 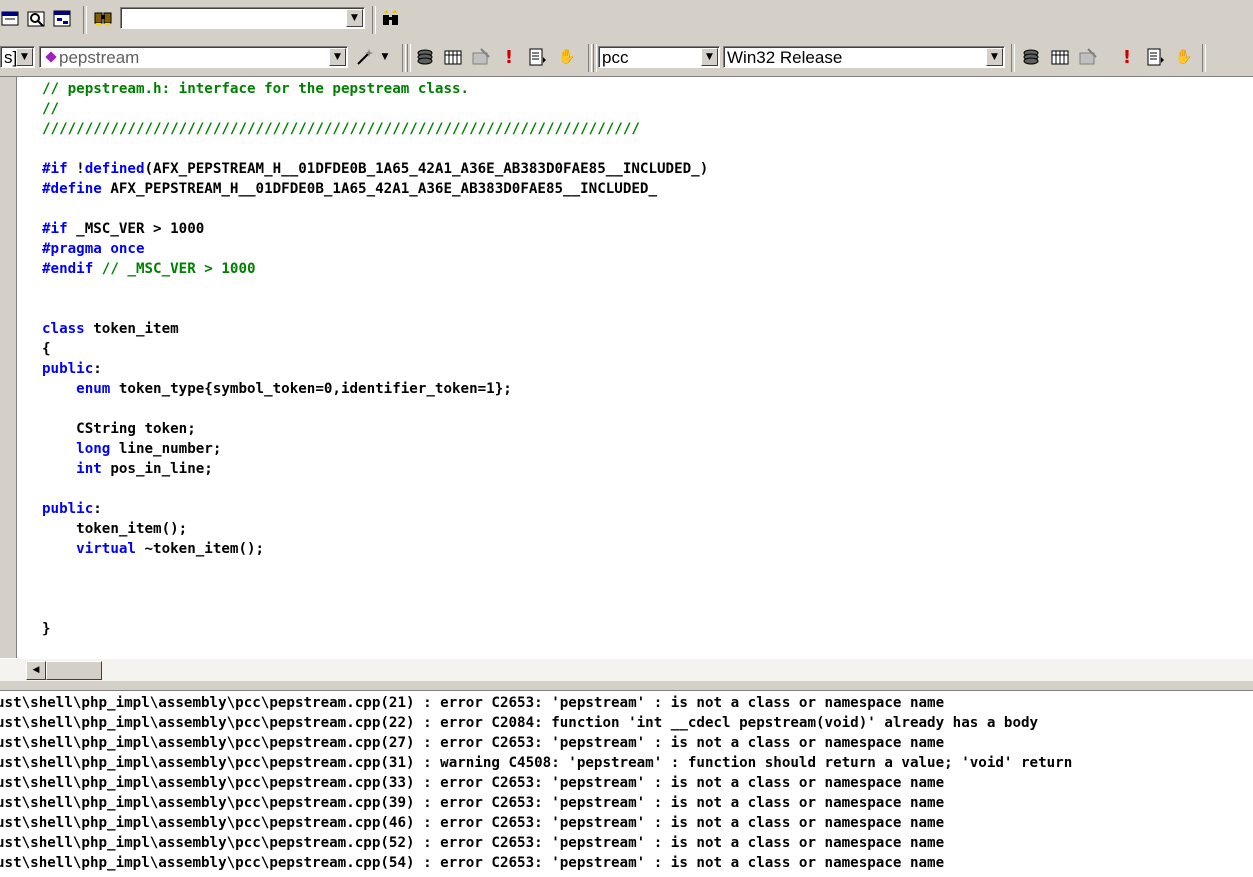 What do you see at coordinates (375, 429) in the screenshot?
I see `code-line: CString token;` at bounding box center [375, 429].